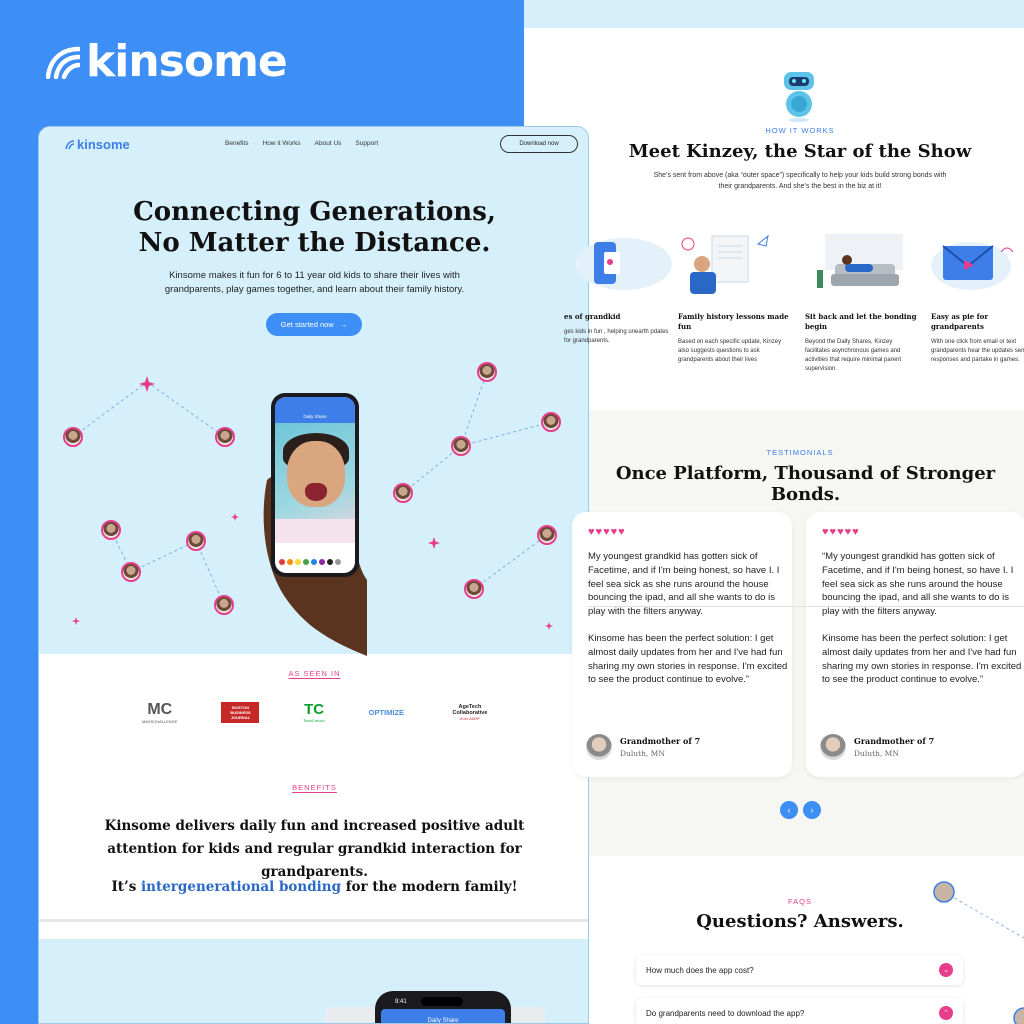 This screenshot has height=1024, width=1024. What do you see at coordinates (799, 970) in the screenshot?
I see `faq-item: How much does the app cost? ⌄` at bounding box center [799, 970].